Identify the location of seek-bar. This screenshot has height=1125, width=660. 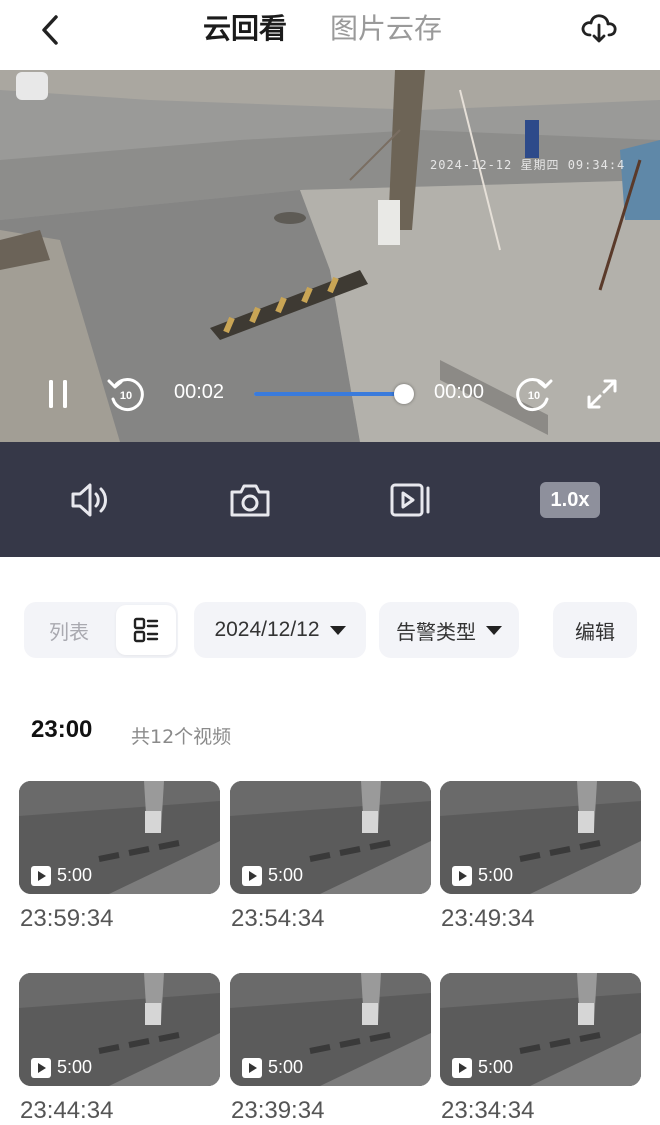
(330, 394).